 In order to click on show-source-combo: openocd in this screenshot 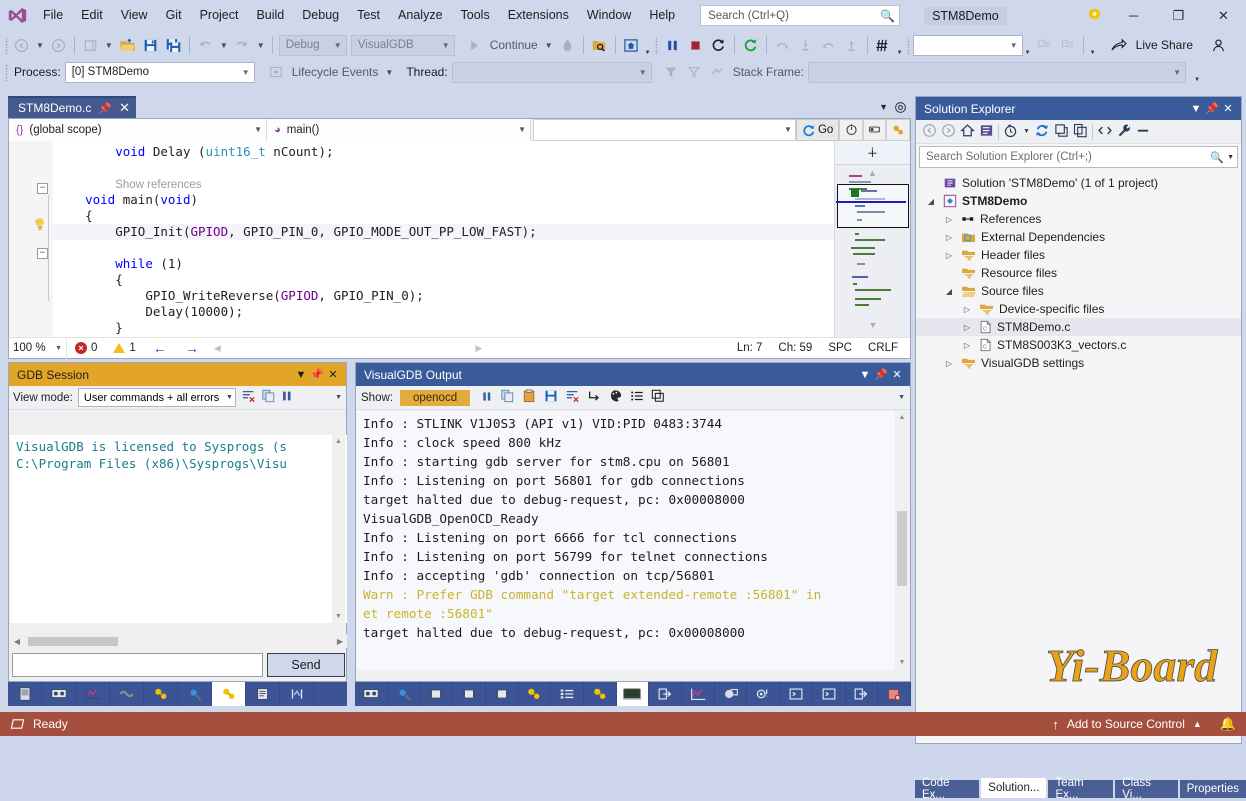, I will do `click(435, 397)`.